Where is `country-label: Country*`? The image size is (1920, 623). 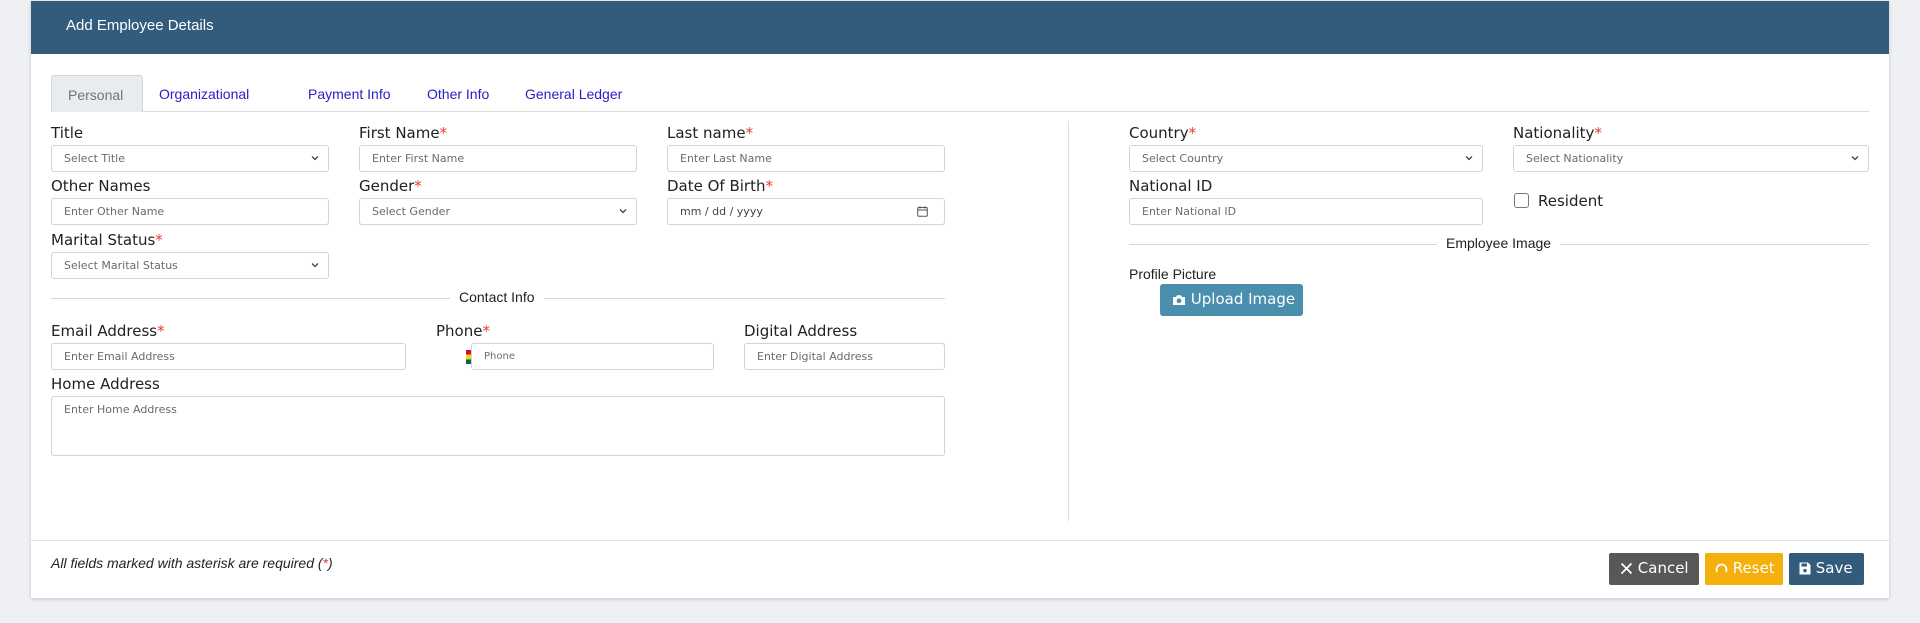 country-label: Country* is located at coordinates (1163, 133).